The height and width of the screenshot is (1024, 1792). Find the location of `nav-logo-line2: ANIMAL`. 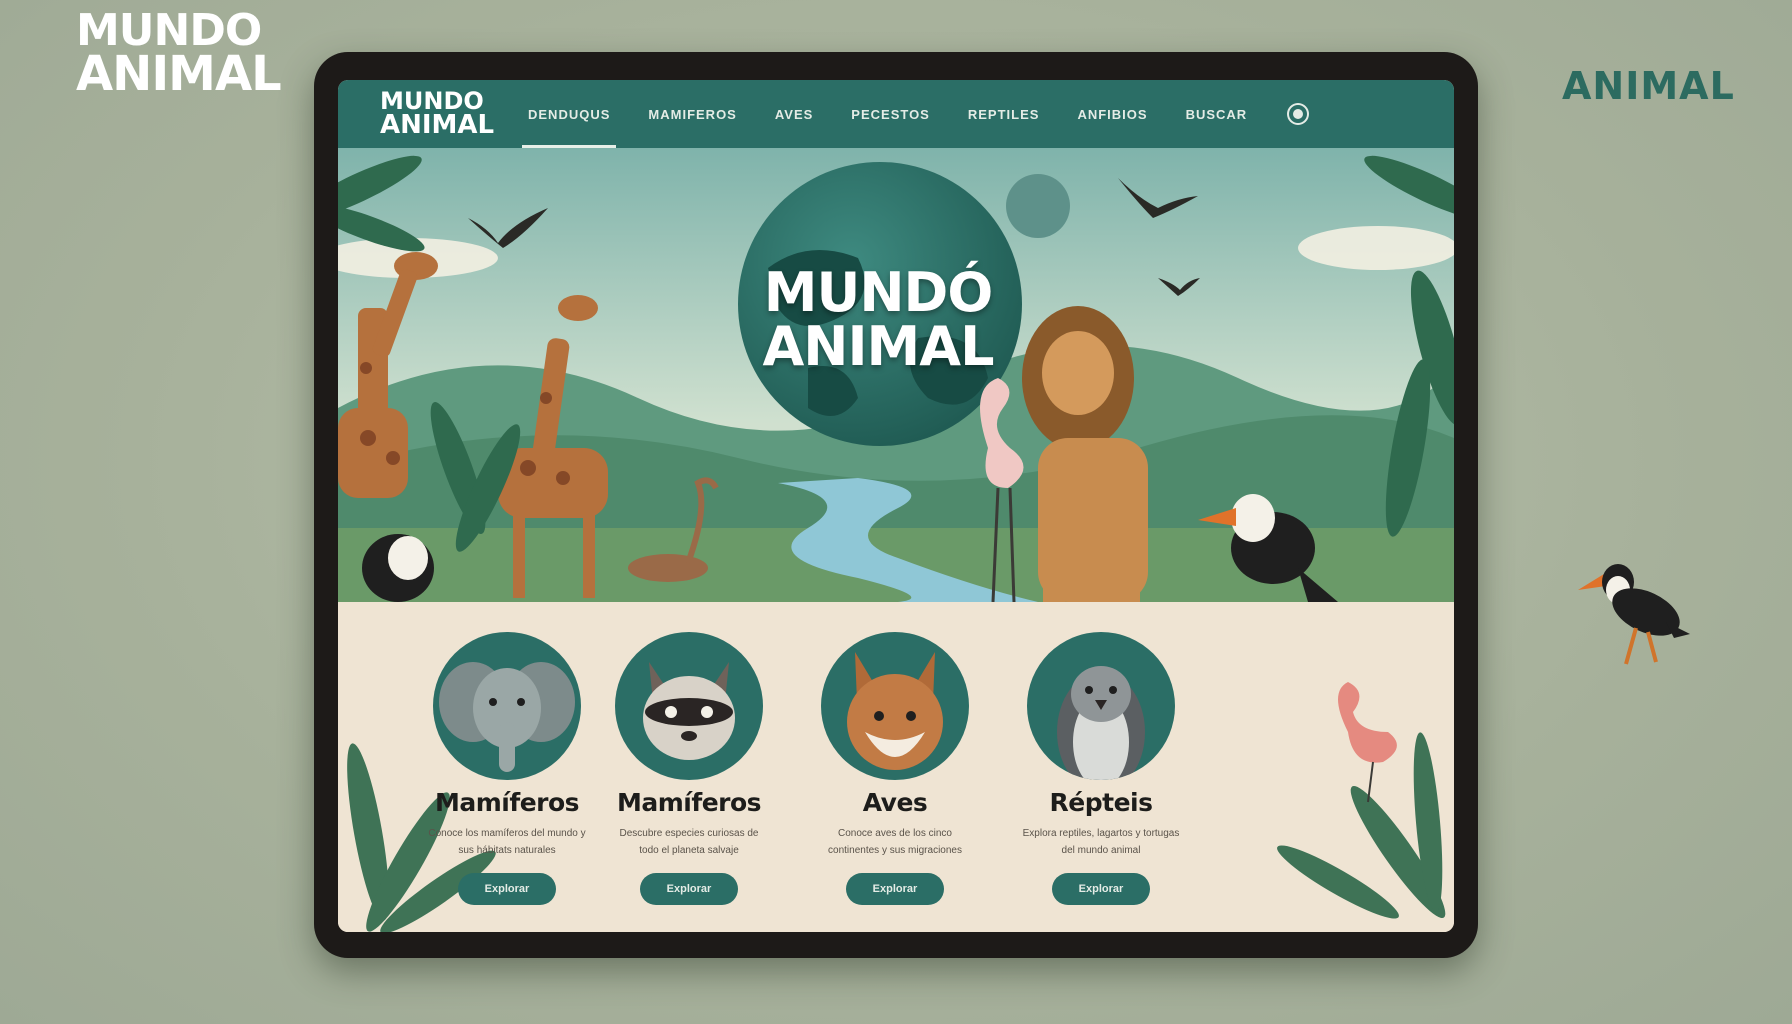

nav-logo-line2: ANIMAL is located at coordinates (437, 125).